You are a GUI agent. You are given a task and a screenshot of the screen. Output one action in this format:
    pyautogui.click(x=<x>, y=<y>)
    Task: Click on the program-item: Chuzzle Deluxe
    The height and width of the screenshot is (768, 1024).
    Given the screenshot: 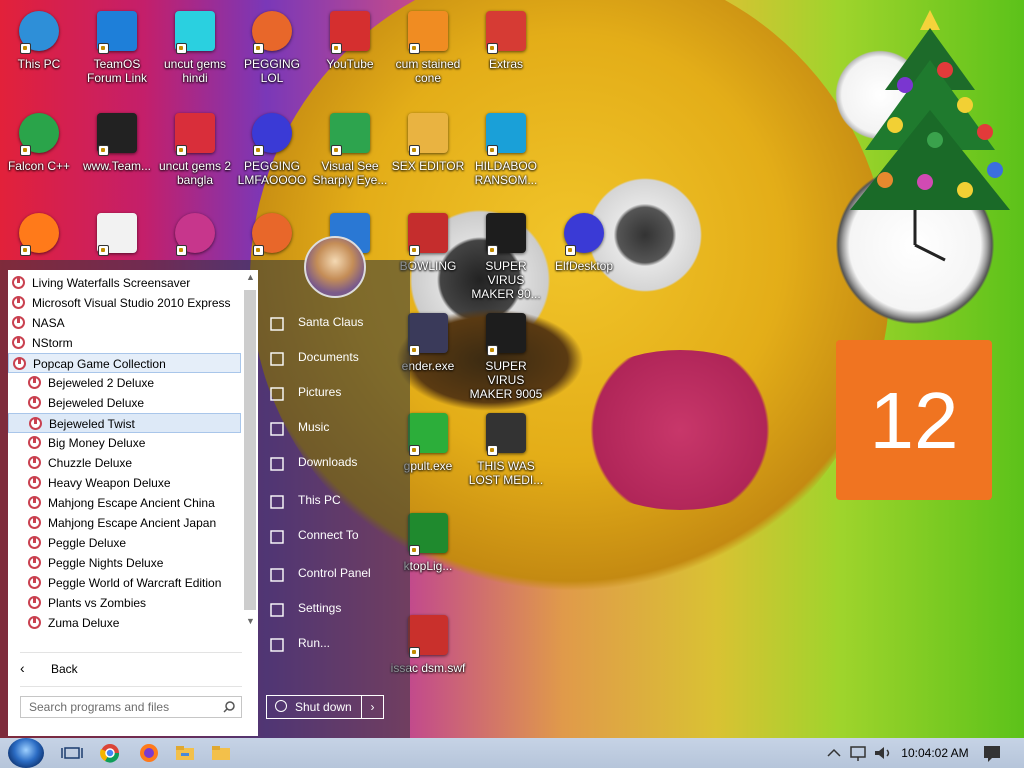 What is the action you would take?
    pyautogui.click(x=124, y=463)
    